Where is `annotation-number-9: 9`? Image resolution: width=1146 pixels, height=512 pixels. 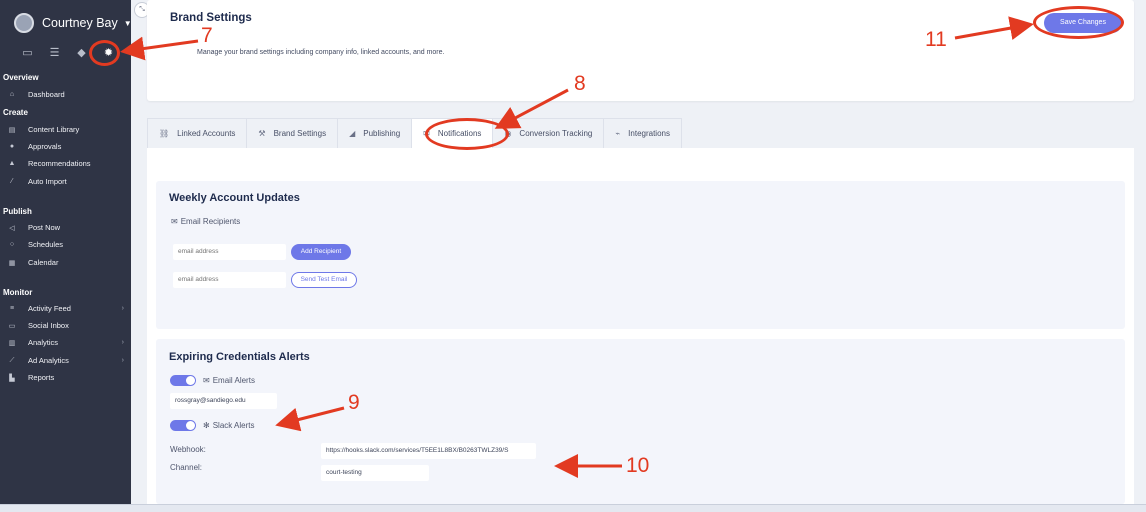
annotation-number-9: 9 is located at coordinates (354, 402).